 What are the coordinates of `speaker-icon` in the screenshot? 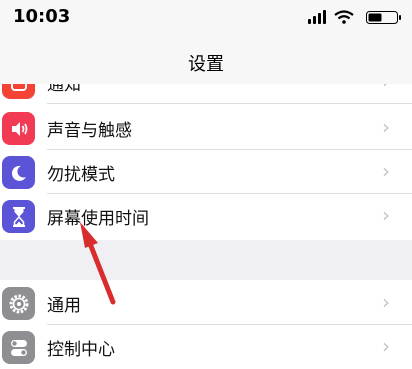 It's located at (18, 128).